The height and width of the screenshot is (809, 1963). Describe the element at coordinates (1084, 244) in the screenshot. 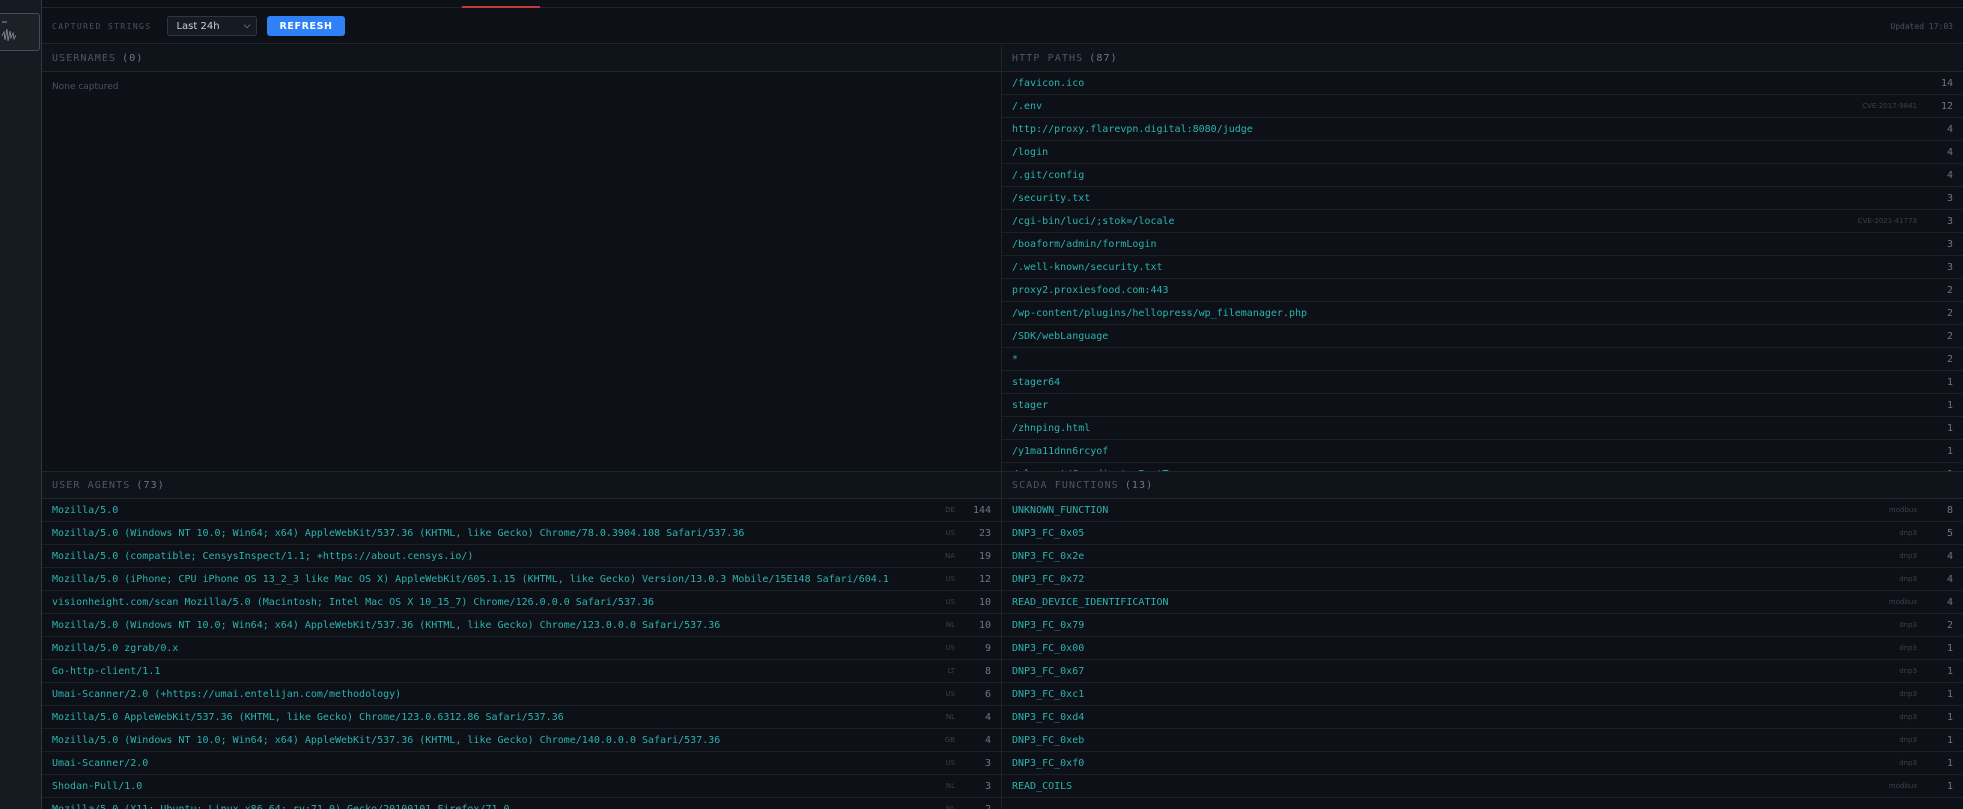

I see `row-value: /boaform/admin/formLogin` at that location.